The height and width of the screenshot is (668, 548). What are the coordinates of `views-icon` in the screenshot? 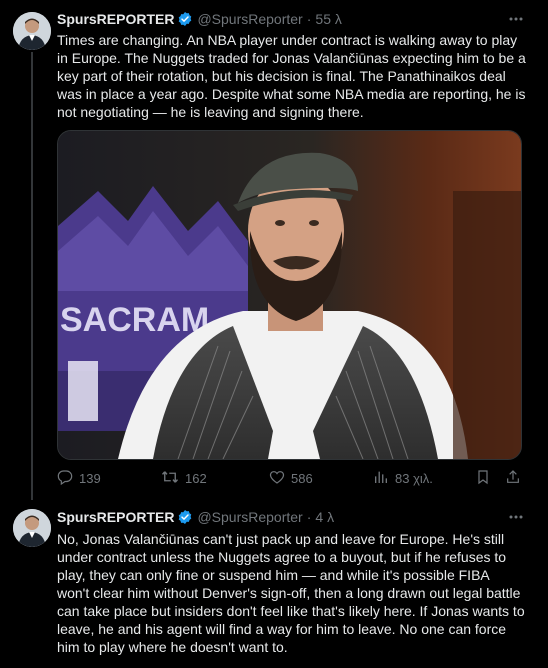 It's located at (384, 478).